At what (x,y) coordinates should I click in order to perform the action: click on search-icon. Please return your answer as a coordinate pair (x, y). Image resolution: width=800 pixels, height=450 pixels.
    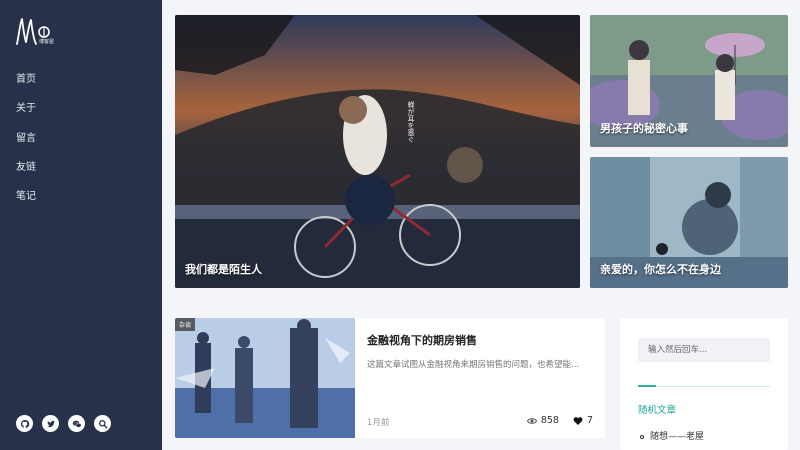
    Looking at the image, I should click on (102, 423).